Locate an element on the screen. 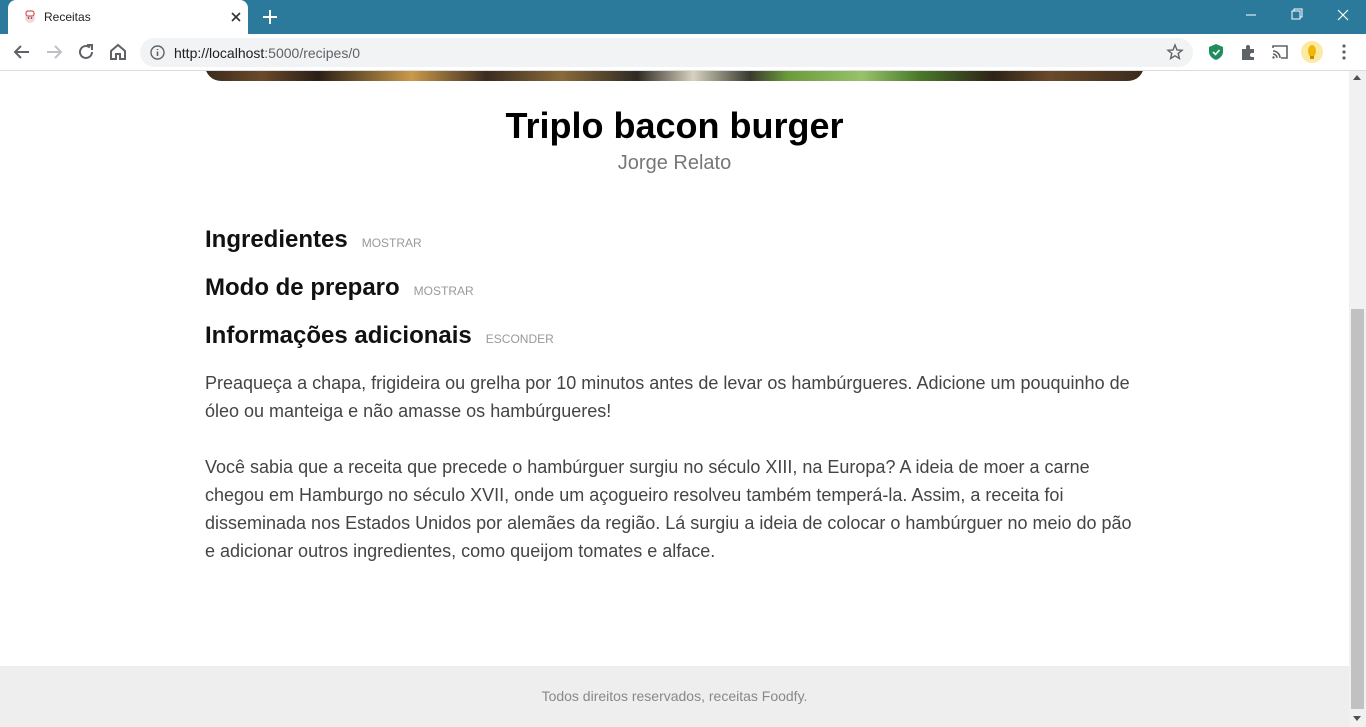 The width and height of the screenshot is (1366, 727). recipe-title: Triplo bacon burger is located at coordinates (674, 125).